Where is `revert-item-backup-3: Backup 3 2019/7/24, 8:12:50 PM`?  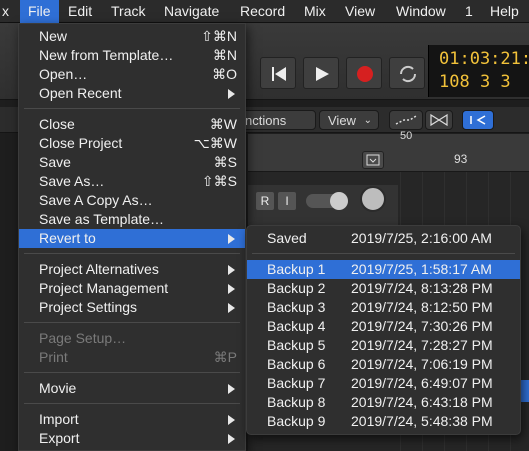
revert-item-backup-3: Backup 3 2019/7/24, 8:12:50 PM is located at coordinates (383, 307).